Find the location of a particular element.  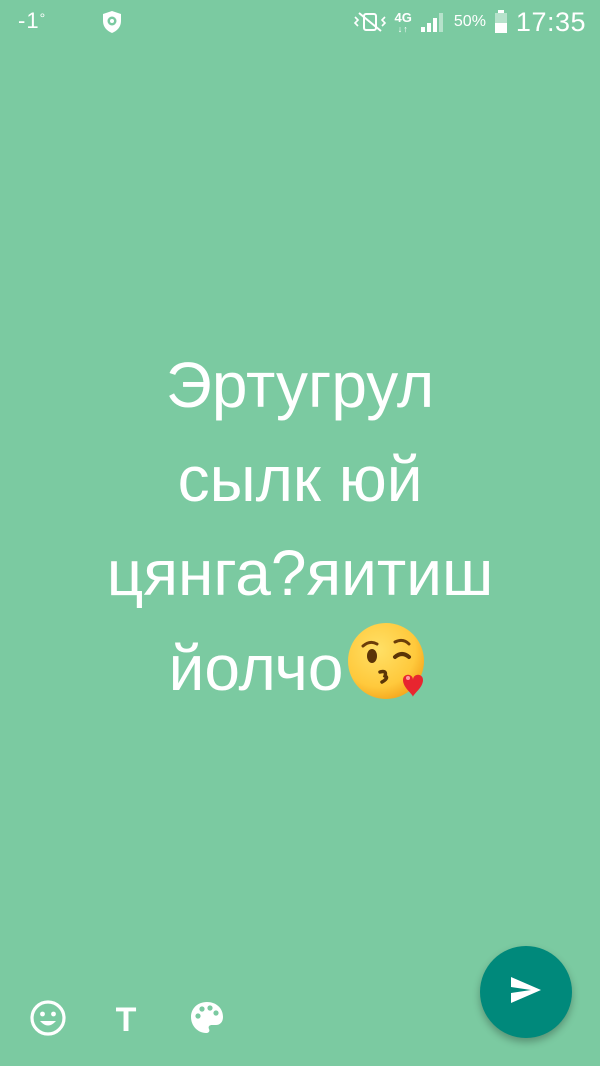

face-blowing-kiss-emoji is located at coordinates (388, 663).